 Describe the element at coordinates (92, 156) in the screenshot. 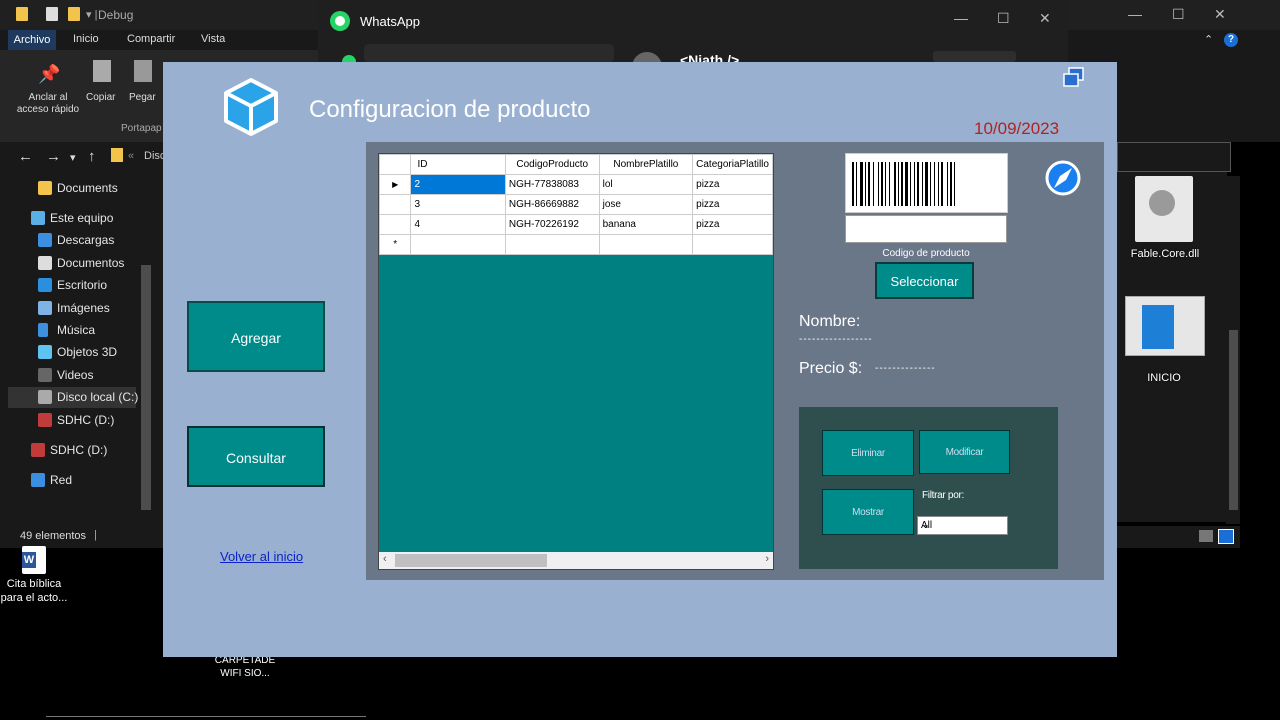

I see `up-arrow-icon: ↑` at that location.